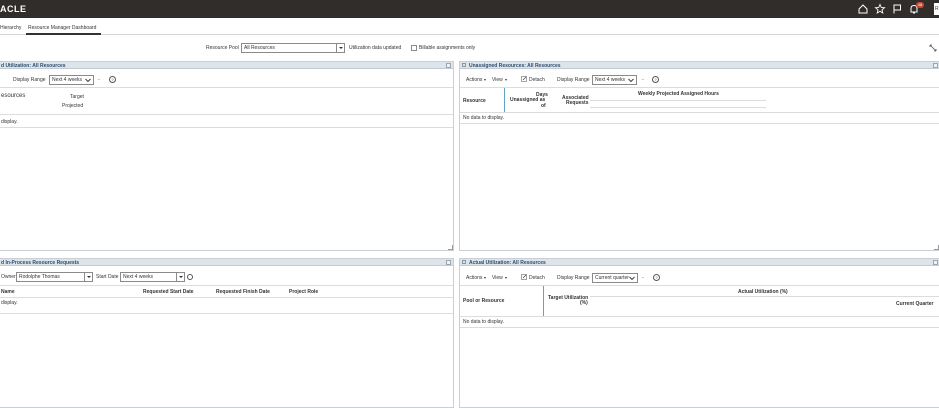 The image size is (939, 408). I want to click on panel-header: Unassigned Resources: All Resources, so click(699, 65).